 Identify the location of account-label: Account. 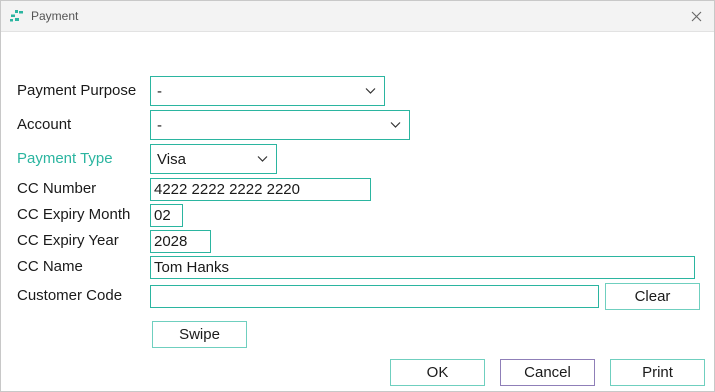
(44, 124).